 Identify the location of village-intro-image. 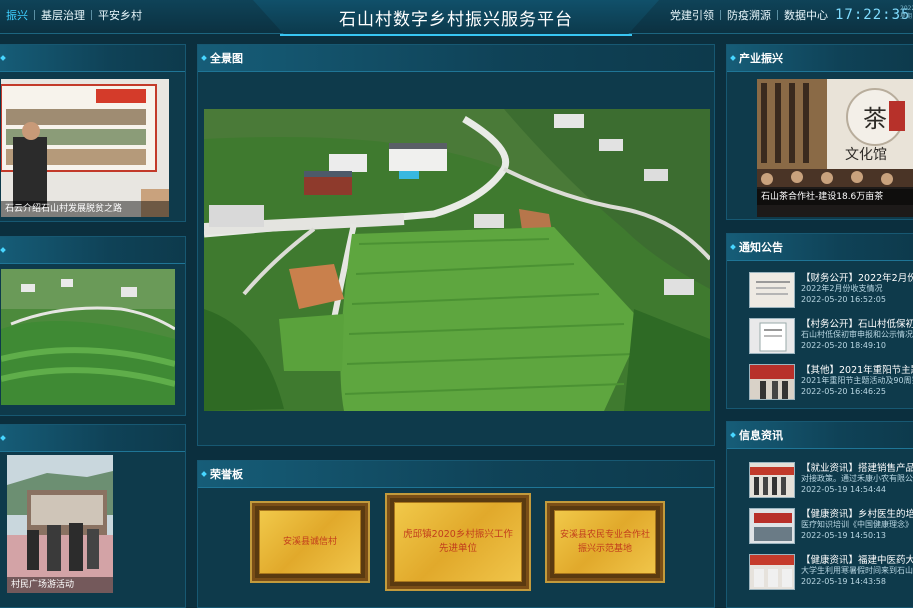
(85, 148).